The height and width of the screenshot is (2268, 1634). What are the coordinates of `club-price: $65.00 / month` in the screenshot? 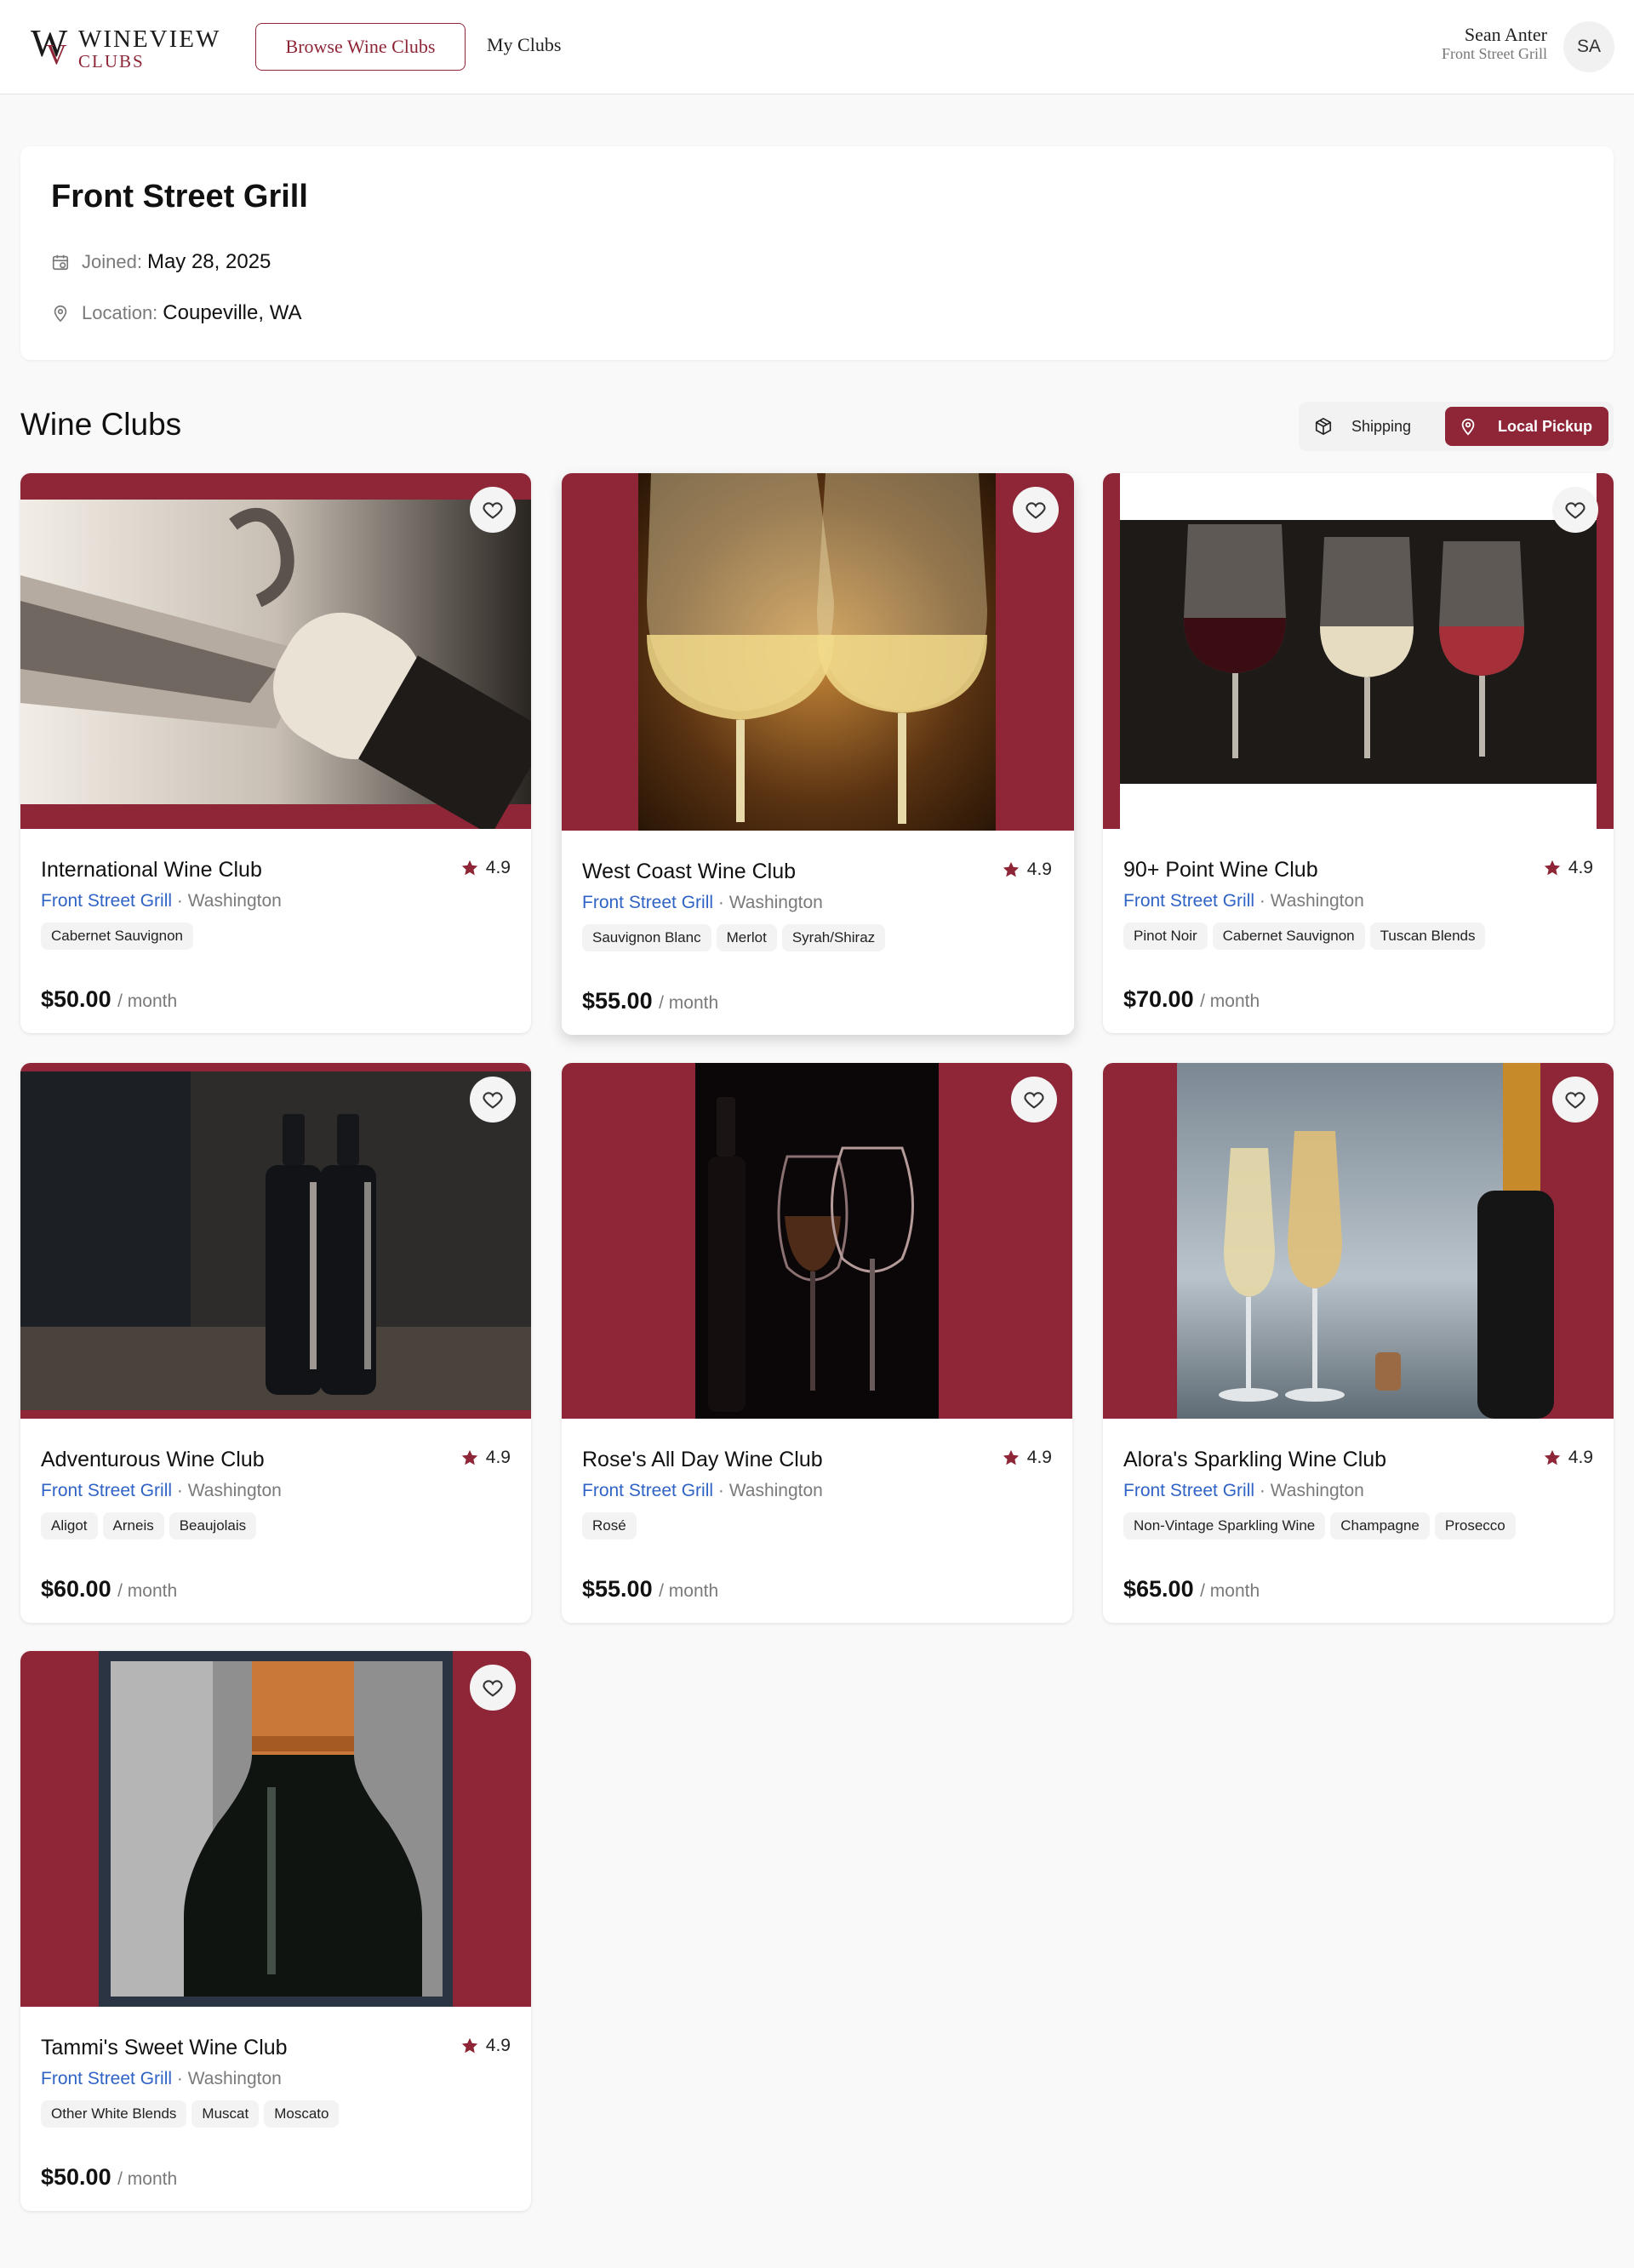 It's located at (1192, 1589).